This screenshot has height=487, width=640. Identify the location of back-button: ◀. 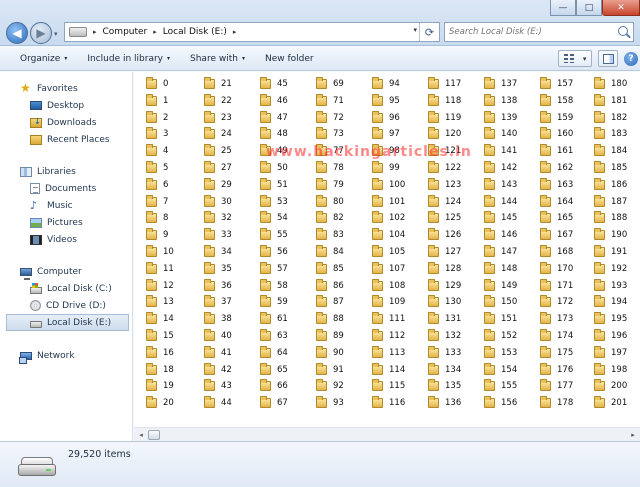
(17, 33).